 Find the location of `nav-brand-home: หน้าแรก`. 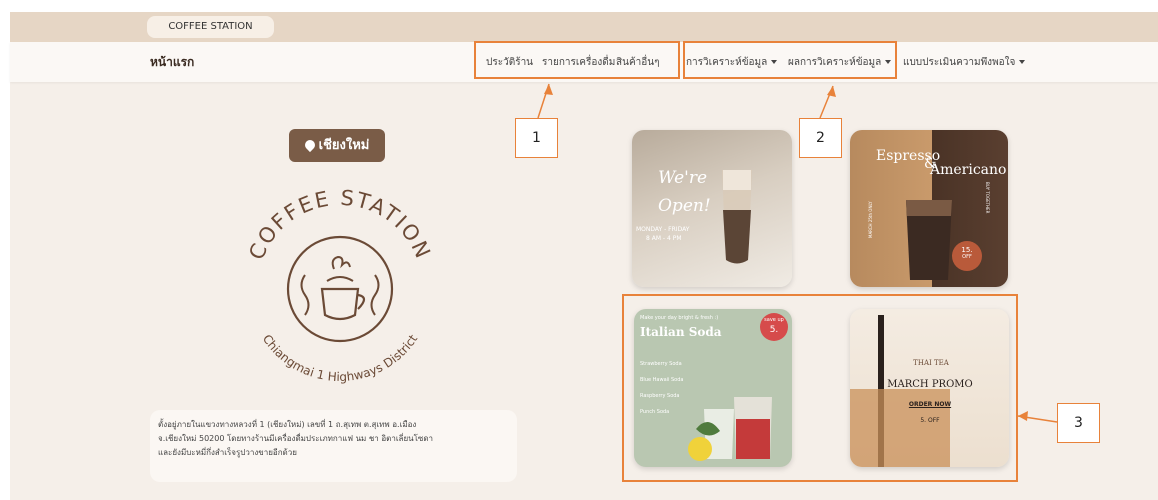

nav-brand-home: หน้าแรก is located at coordinates (172, 62).